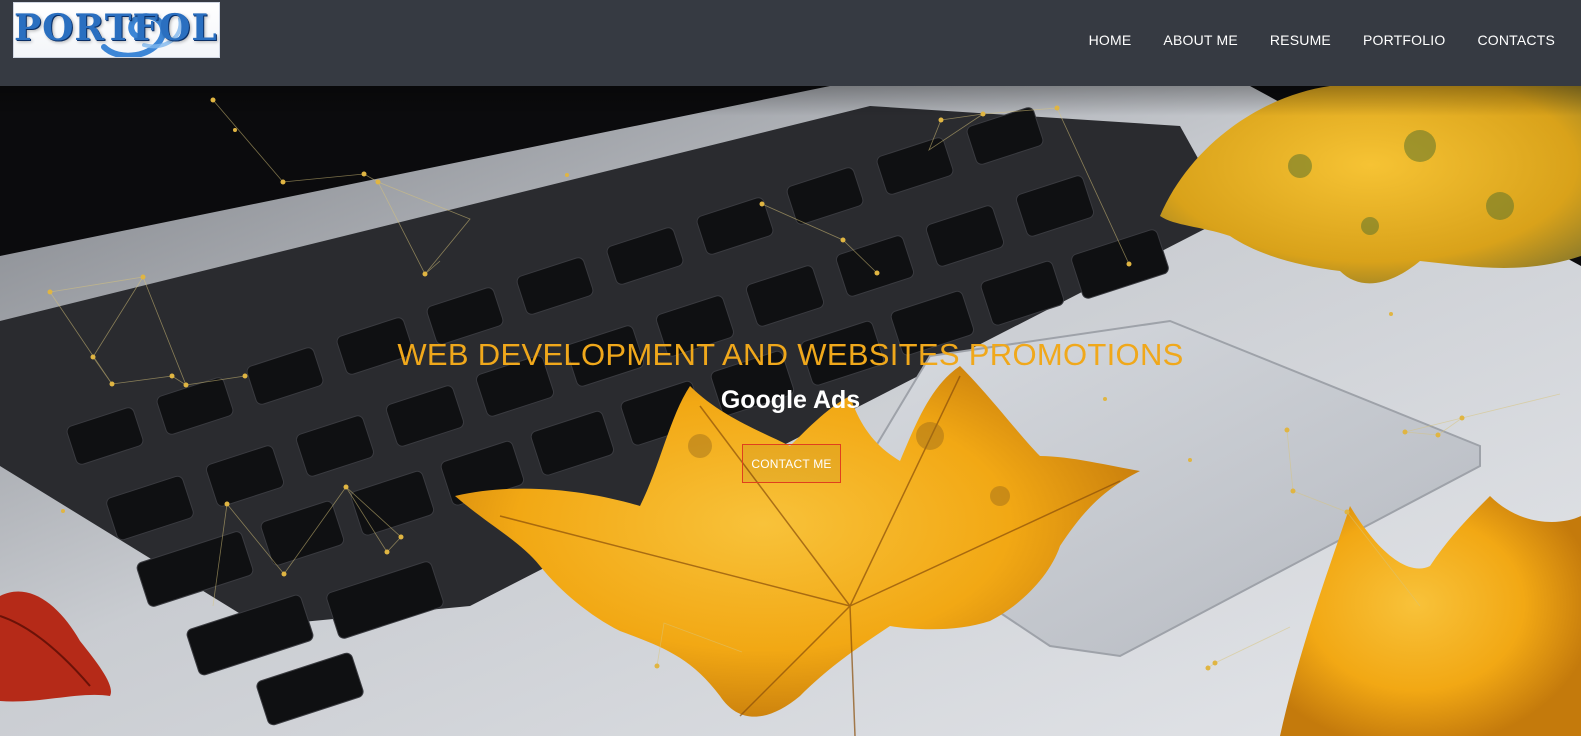  I want to click on main-nav: HOME ABOUT ME RESUME PORTFOLIO CONTACTS, so click(1322, 40).